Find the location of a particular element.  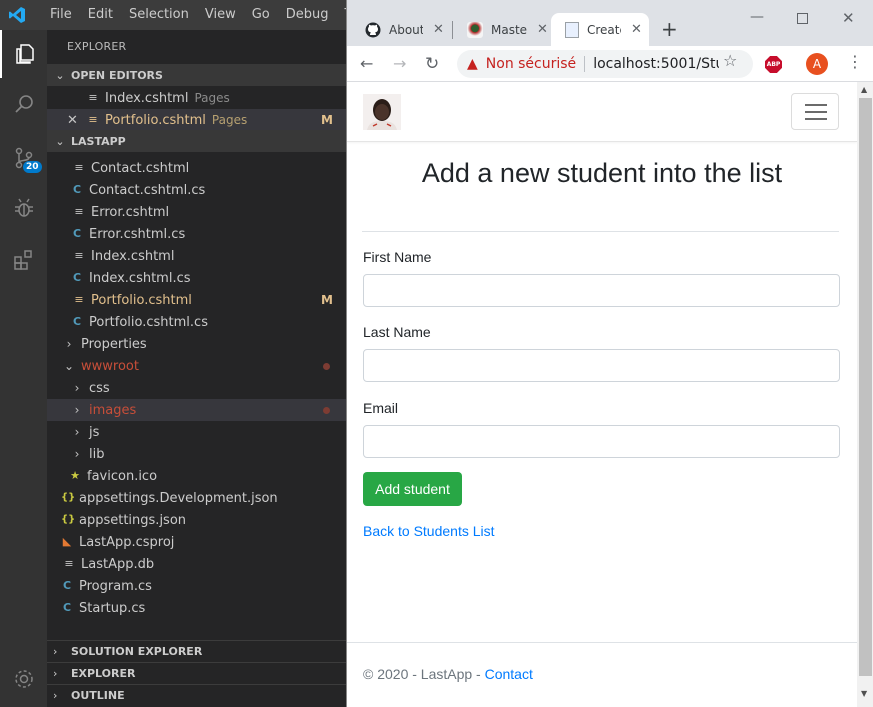

tree-folder-label: Properties is located at coordinates (114, 344).